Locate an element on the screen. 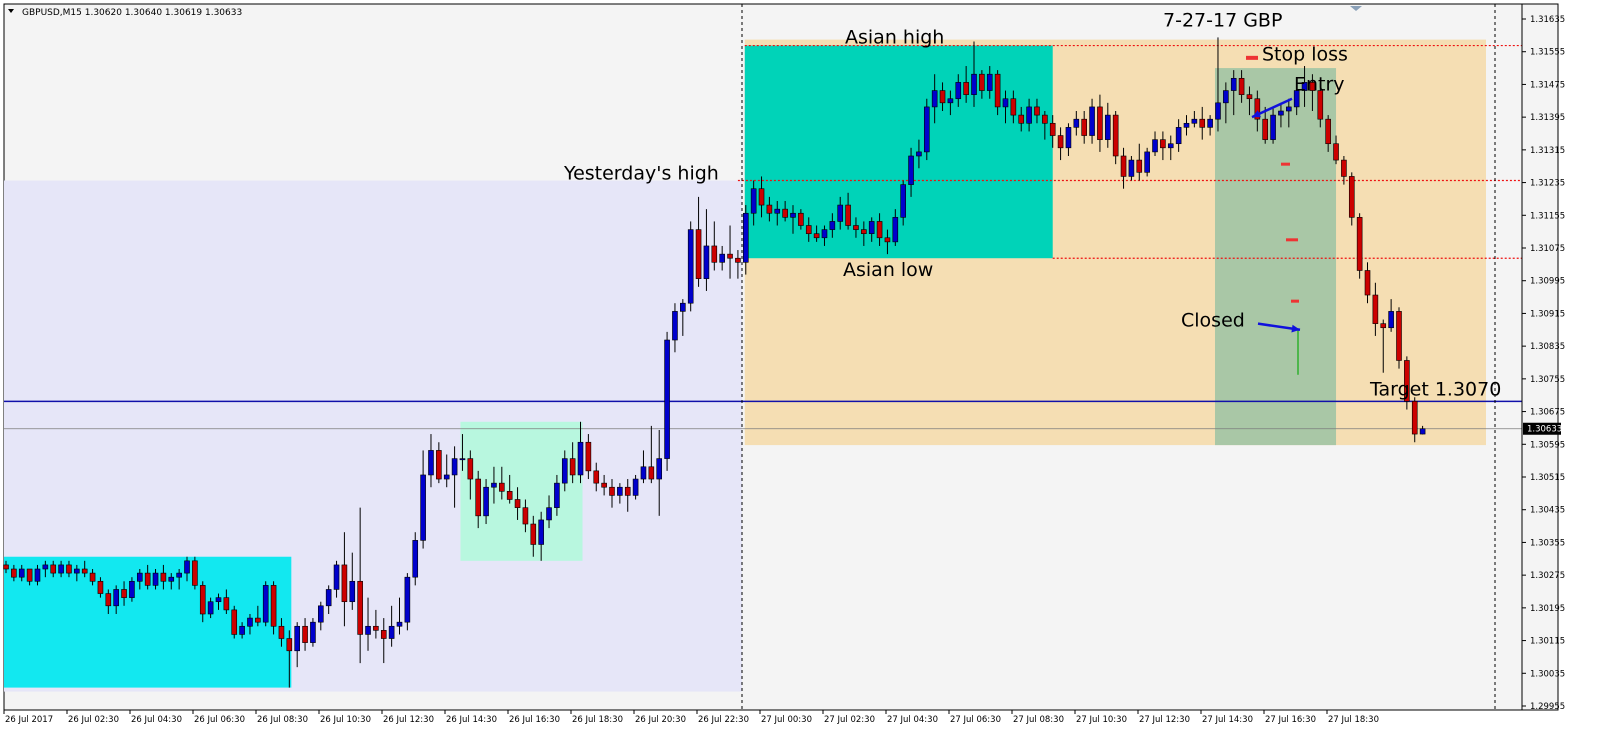  y-tick-label: 1.31395 is located at coordinates (1547, 118).